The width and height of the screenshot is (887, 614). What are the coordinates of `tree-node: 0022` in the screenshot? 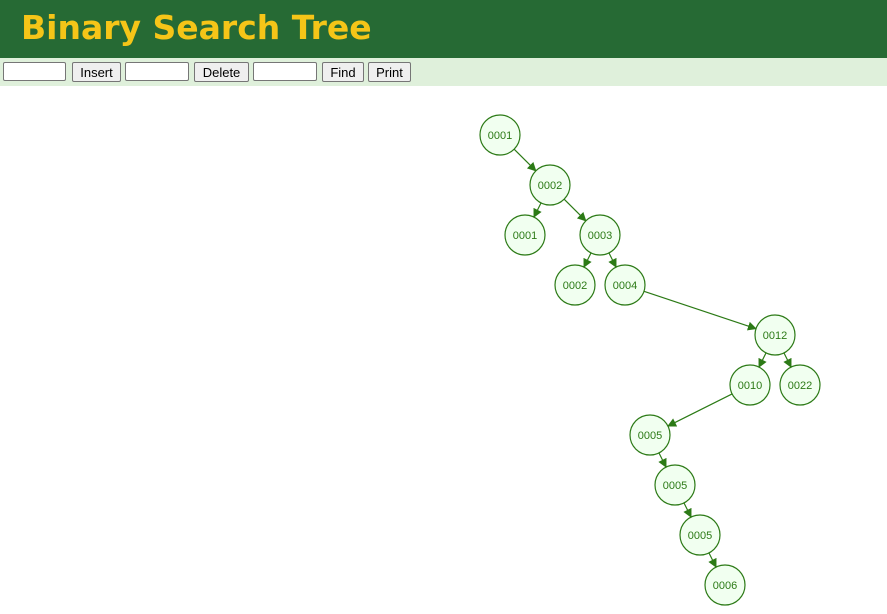 It's located at (800, 385).